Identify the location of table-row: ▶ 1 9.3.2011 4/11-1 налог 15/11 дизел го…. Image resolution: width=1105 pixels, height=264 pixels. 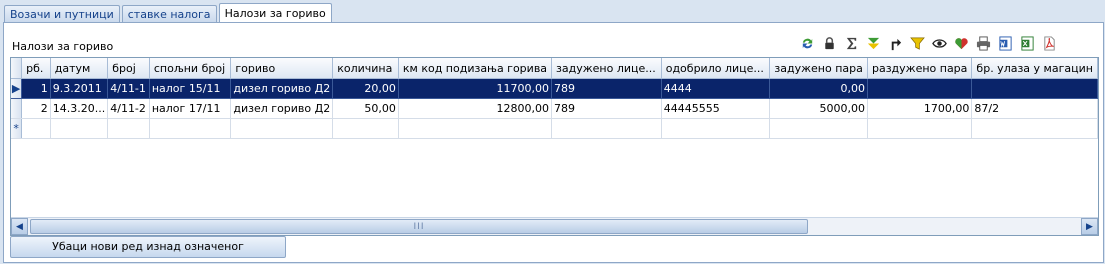
(554, 88).